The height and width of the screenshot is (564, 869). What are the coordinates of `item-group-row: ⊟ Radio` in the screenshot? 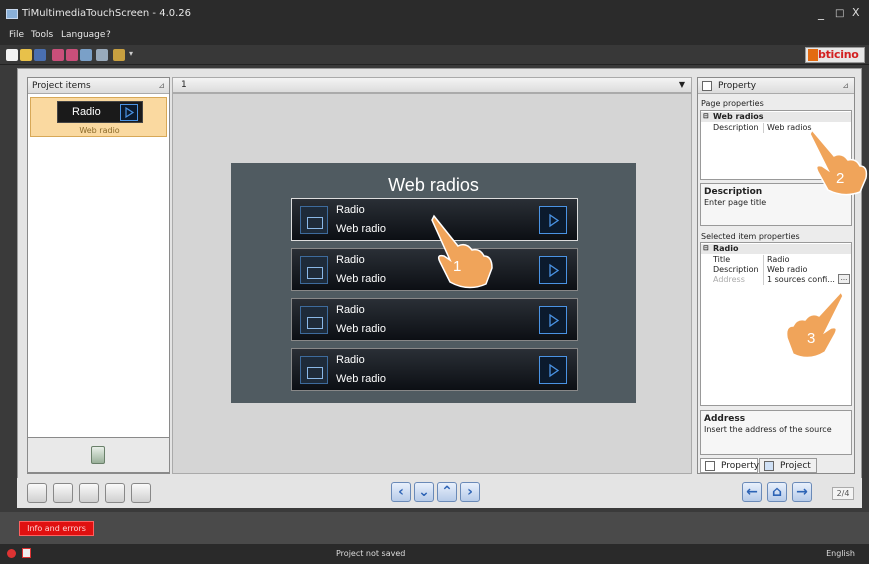 It's located at (776, 249).